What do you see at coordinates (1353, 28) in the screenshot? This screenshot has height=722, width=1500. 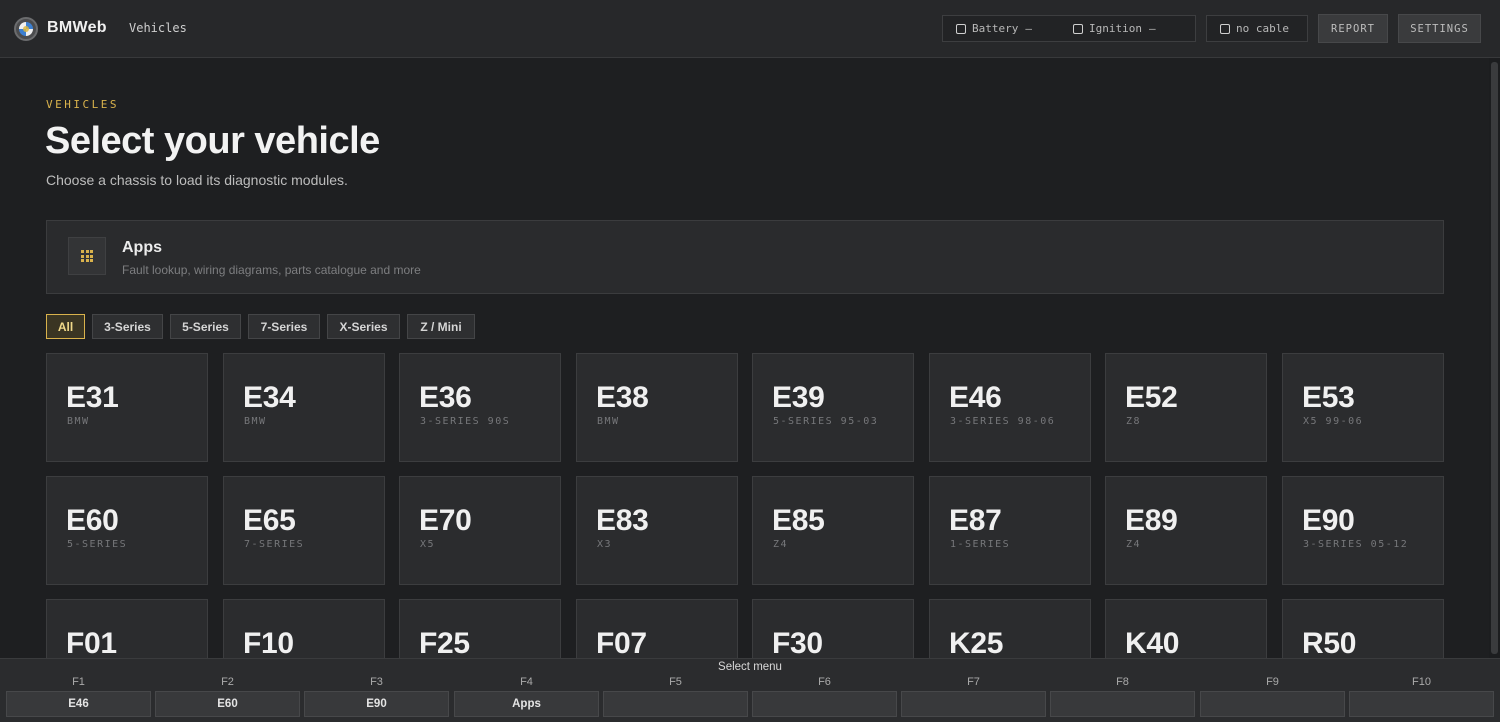 I see `report-button: REPORT` at bounding box center [1353, 28].